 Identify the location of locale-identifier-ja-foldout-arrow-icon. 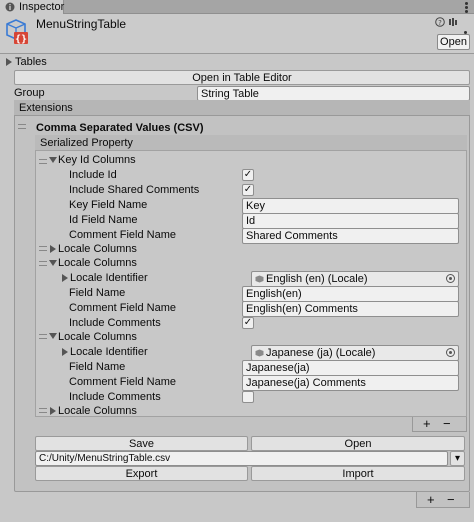
(65, 352).